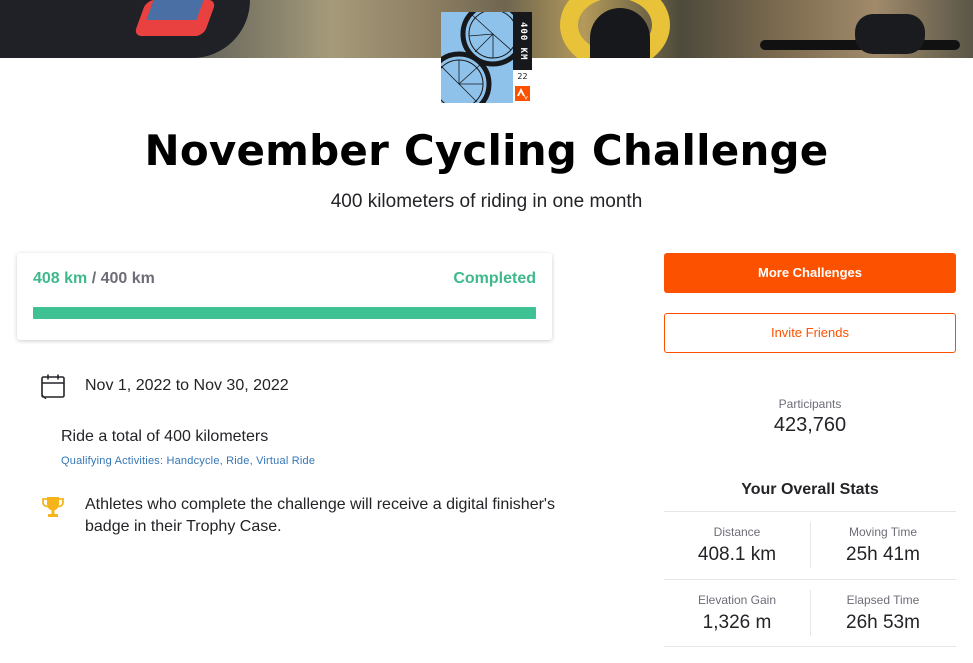 This screenshot has width=973, height=663. I want to click on trophy-icon, so click(53, 507).